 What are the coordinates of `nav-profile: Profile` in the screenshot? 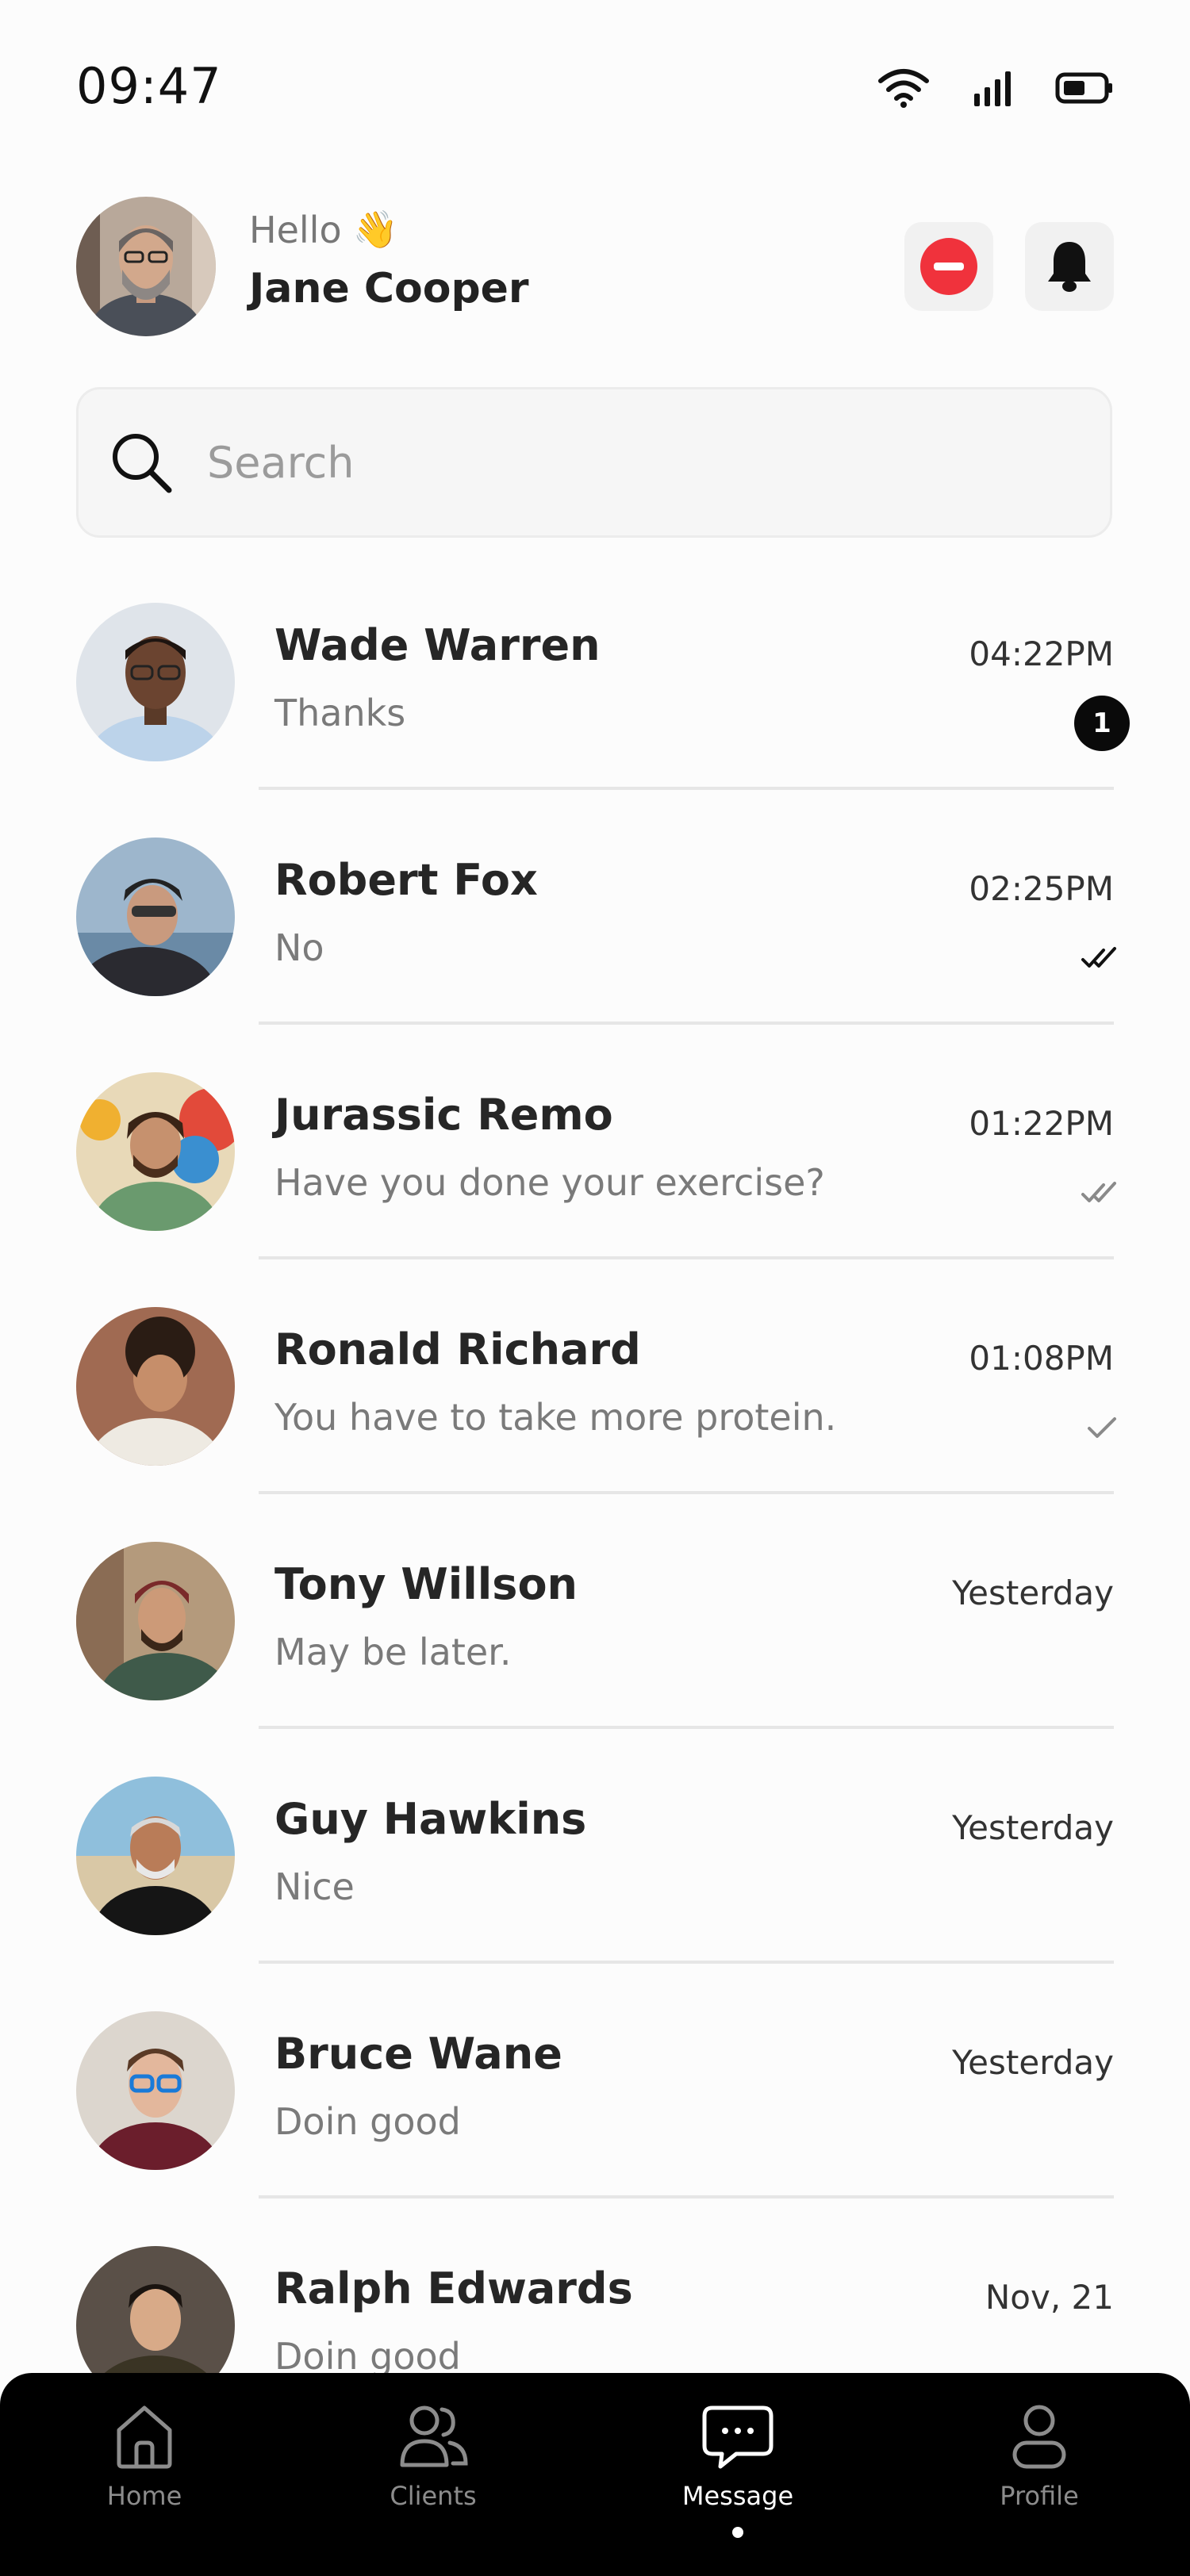 It's located at (1039, 2457).